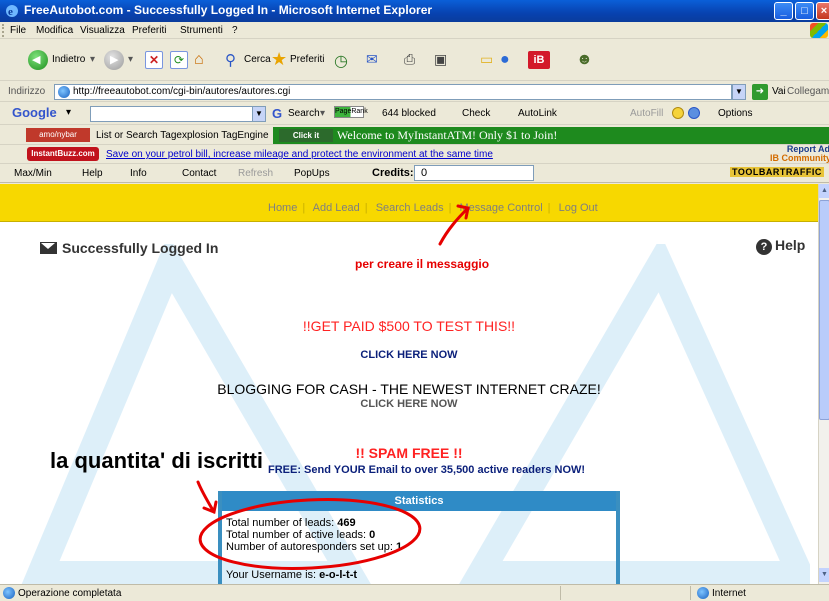 The width and height of the screenshot is (829, 601). Describe the element at coordinates (790, 245) in the screenshot. I see `help-label: Help` at that location.